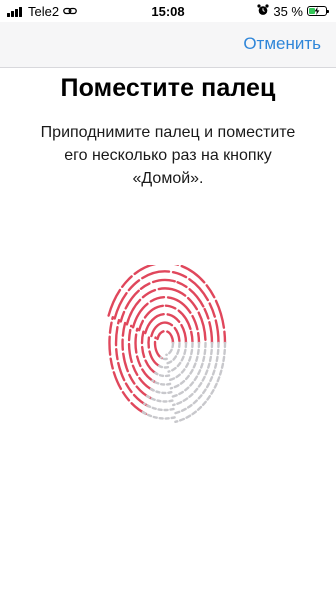  Describe the element at coordinates (168, 11) in the screenshot. I see `status-bar: Tele2 15:08 35 %` at that location.